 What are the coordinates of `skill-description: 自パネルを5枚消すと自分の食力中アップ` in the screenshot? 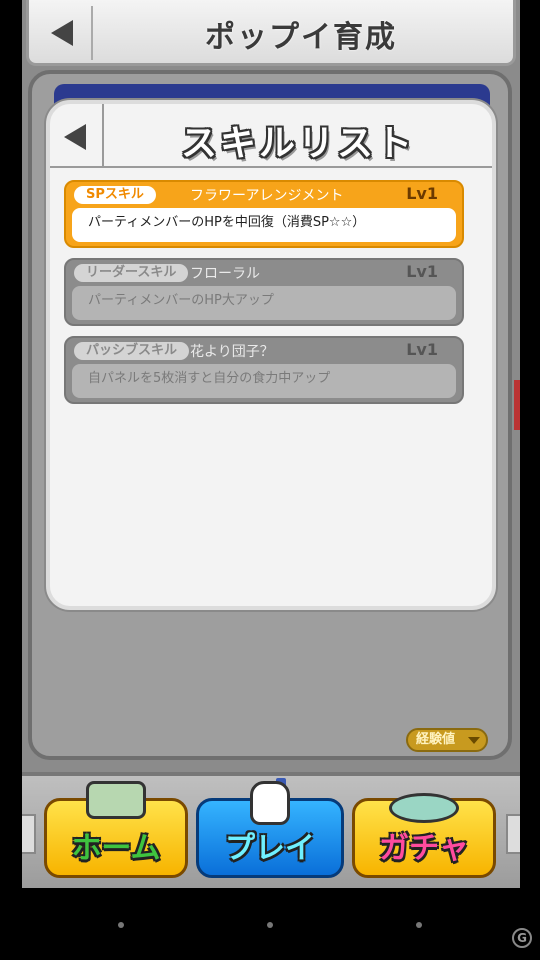 It's located at (264, 381).